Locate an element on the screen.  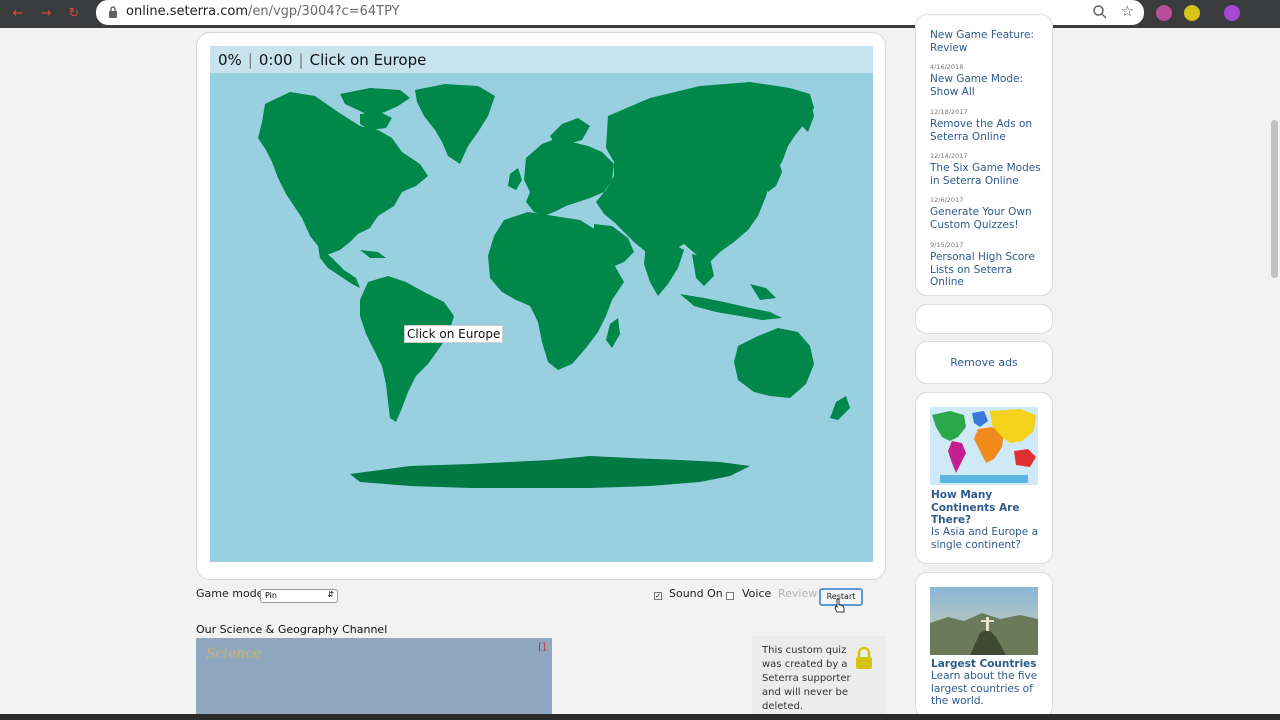
news-link: New Game Mode: Show All is located at coordinates (989, 85).